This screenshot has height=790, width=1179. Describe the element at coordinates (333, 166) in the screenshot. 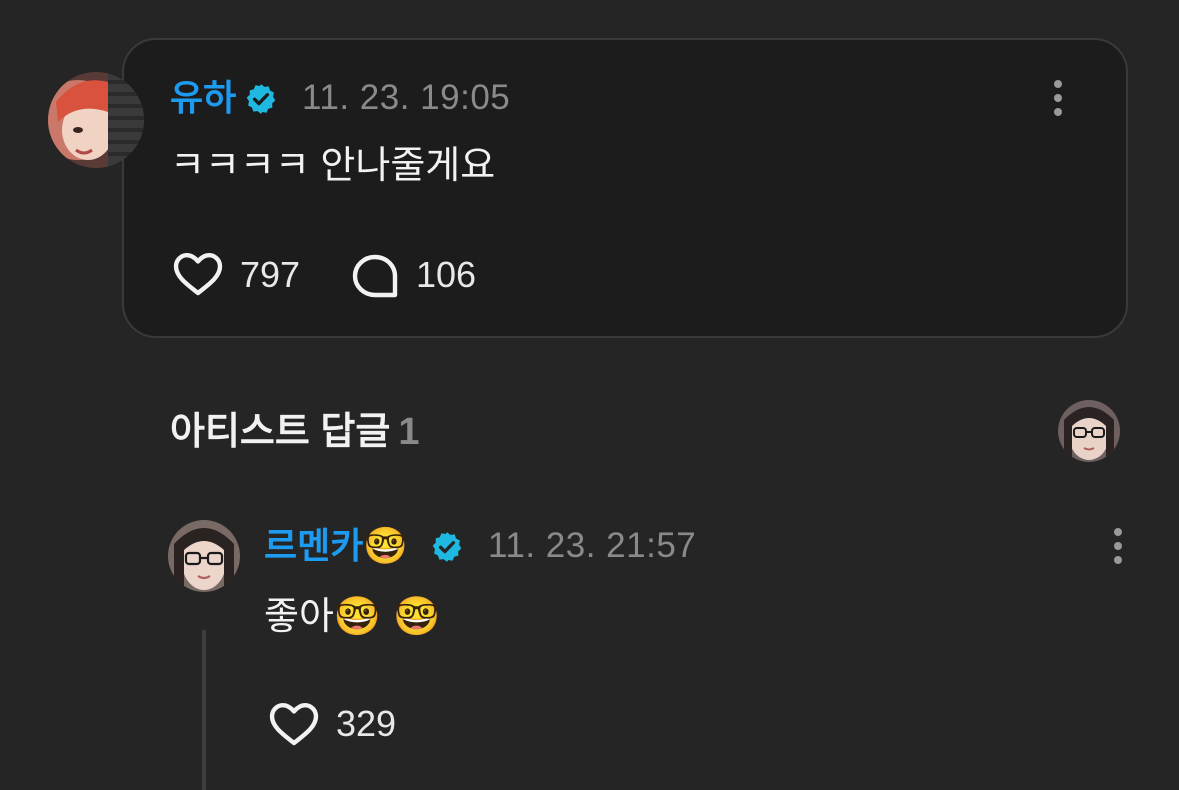

I see `comment-text: ㅋㅋㅋㅋ 안나줄게요` at that location.